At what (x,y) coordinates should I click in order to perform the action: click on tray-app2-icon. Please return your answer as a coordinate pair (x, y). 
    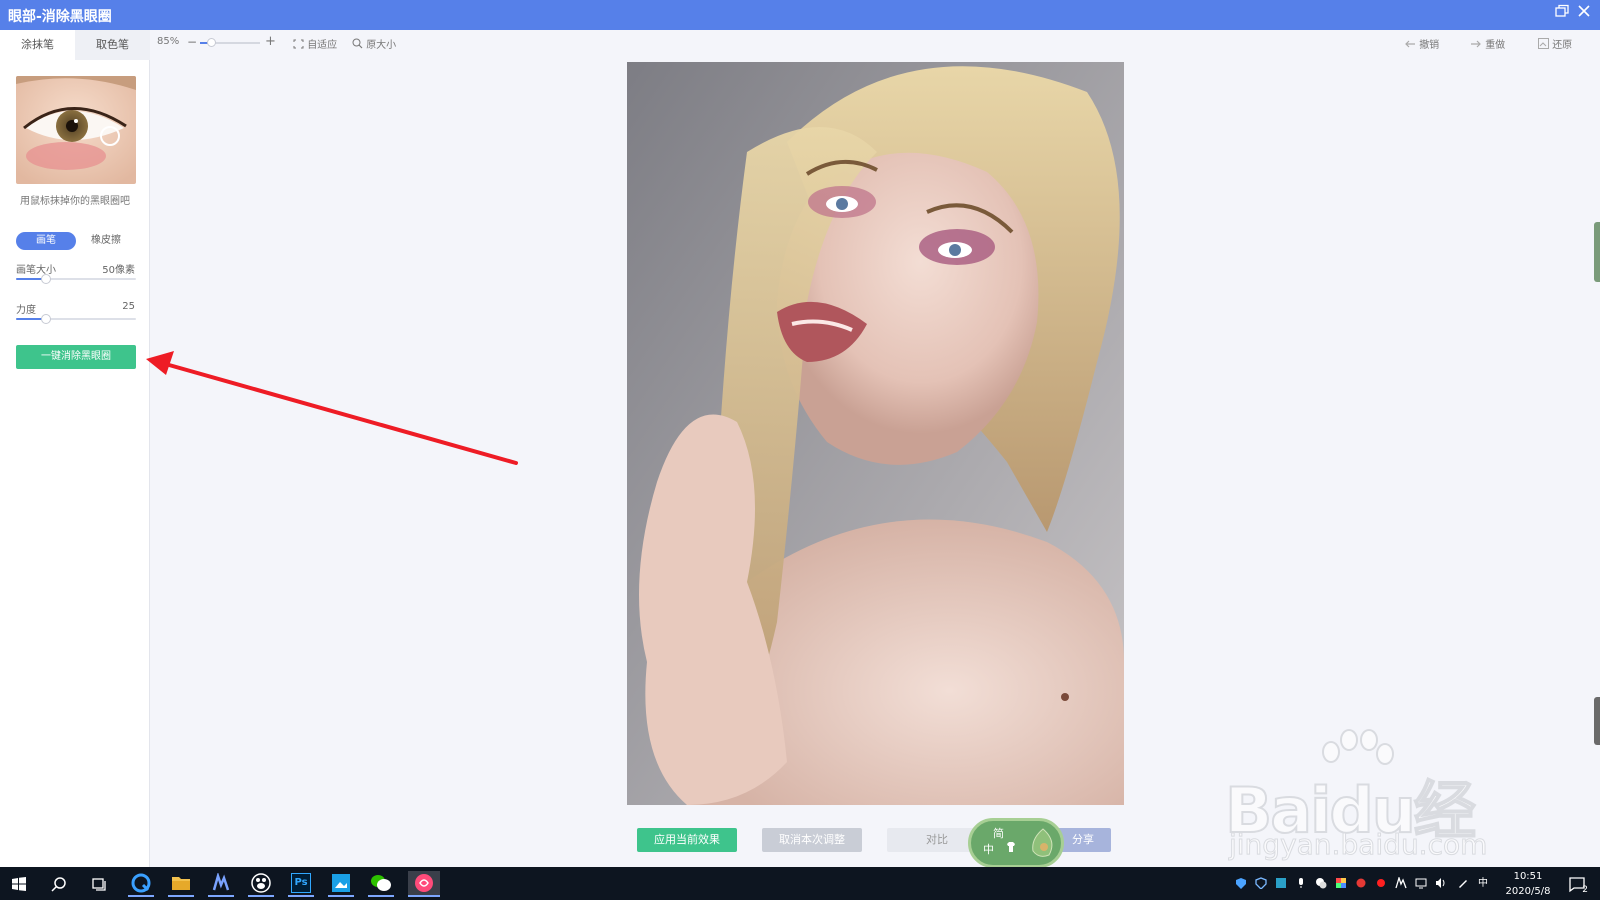
    Looking at the image, I should click on (1401, 883).